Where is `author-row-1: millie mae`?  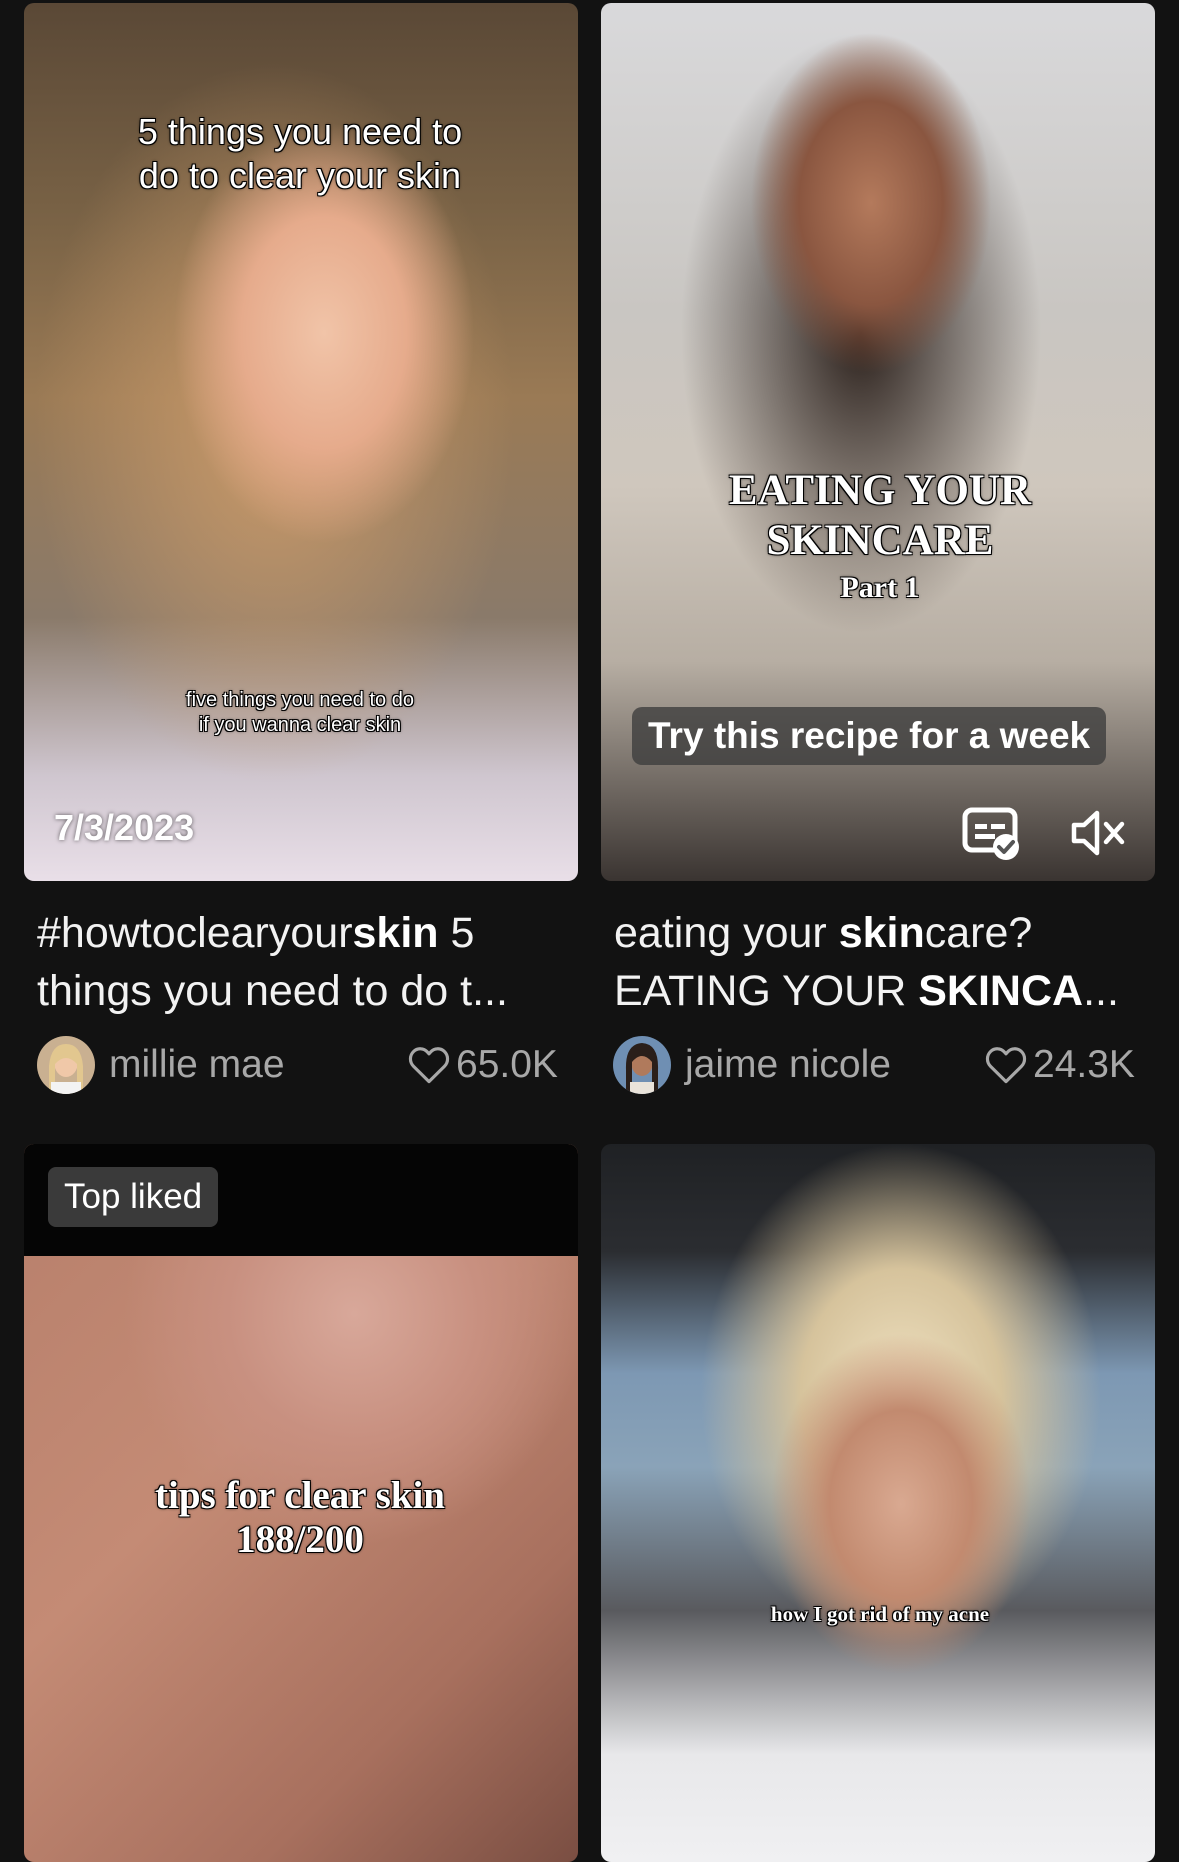 author-row-1: millie mae is located at coordinates (161, 1065).